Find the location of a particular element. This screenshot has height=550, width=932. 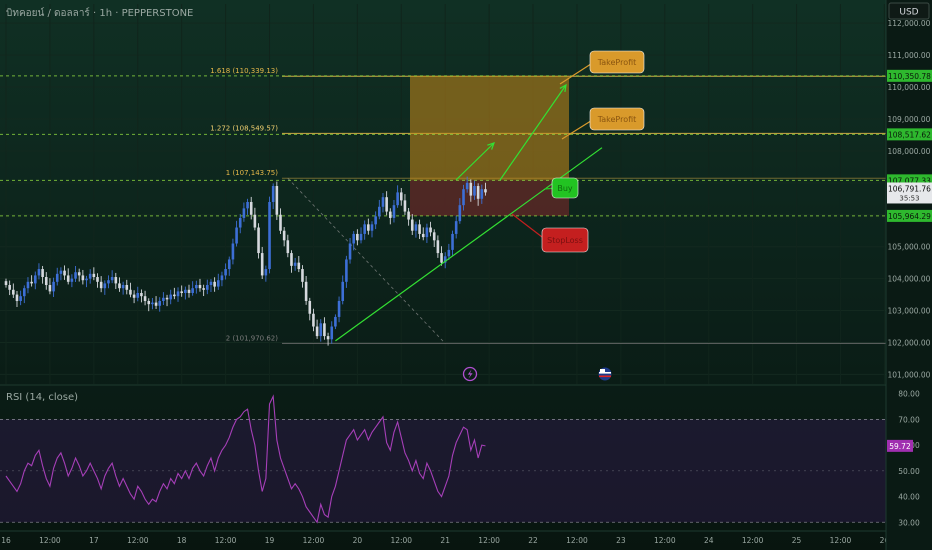

time-tick-label: 17 is located at coordinates (94, 540).